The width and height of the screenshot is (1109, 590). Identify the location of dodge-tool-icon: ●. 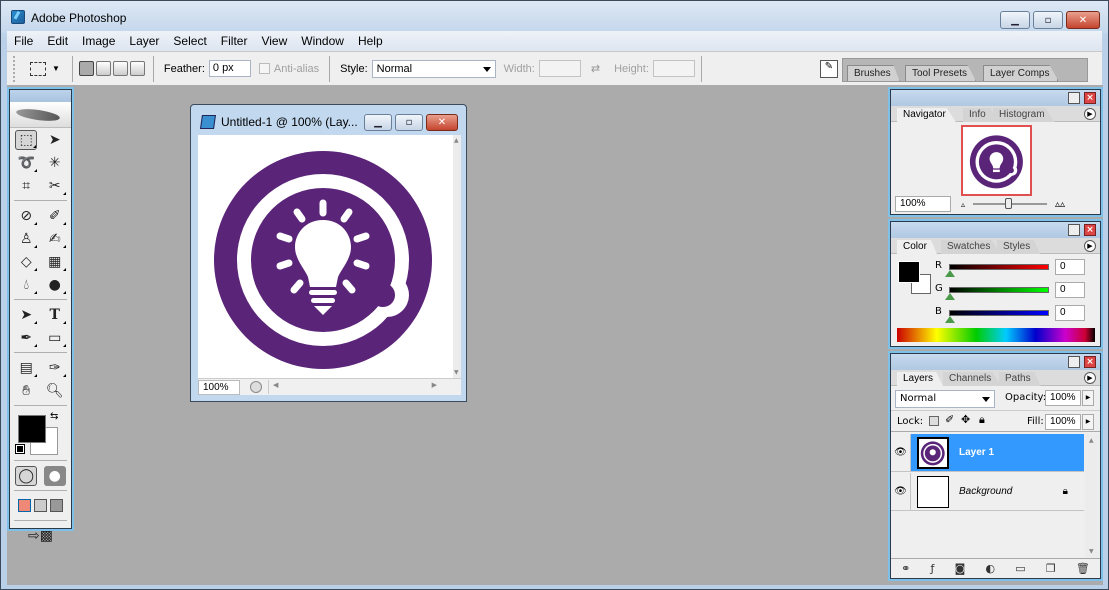
(55, 285).